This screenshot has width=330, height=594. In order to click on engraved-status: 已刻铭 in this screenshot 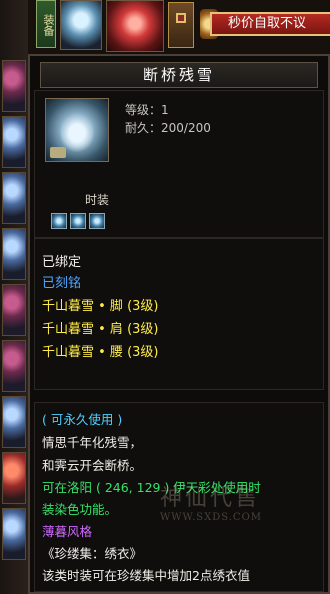, I will do `click(62, 283)`.